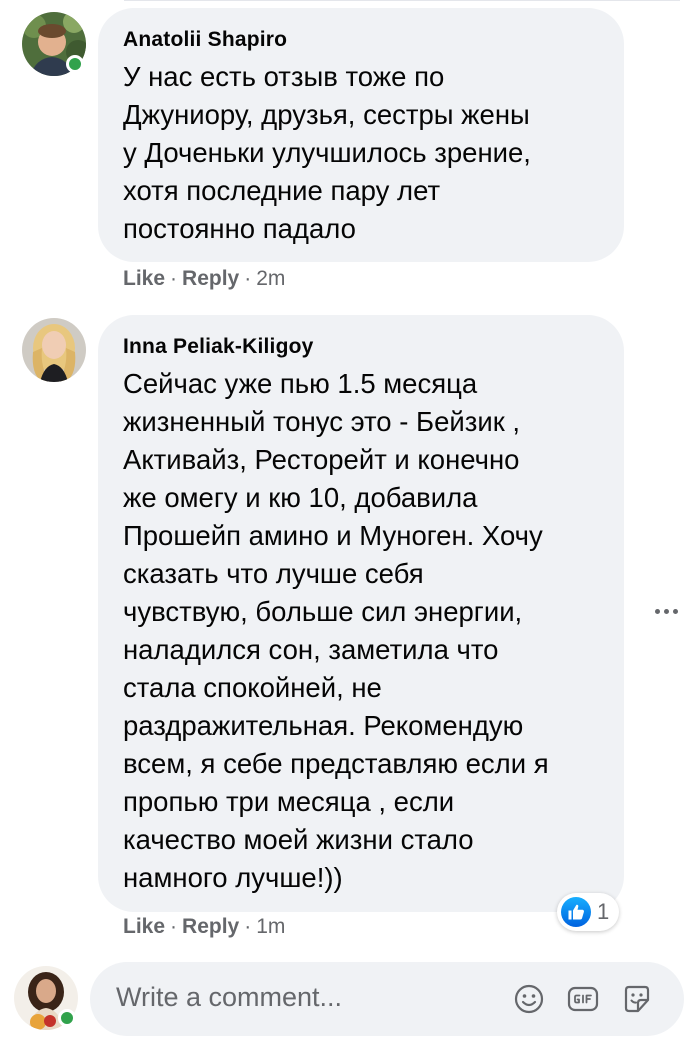  What do you see at coordinates (289, 801) in the screenshot?
I see `comment-text-line: пропью три месяца , если` at bounding box center [289, 801].